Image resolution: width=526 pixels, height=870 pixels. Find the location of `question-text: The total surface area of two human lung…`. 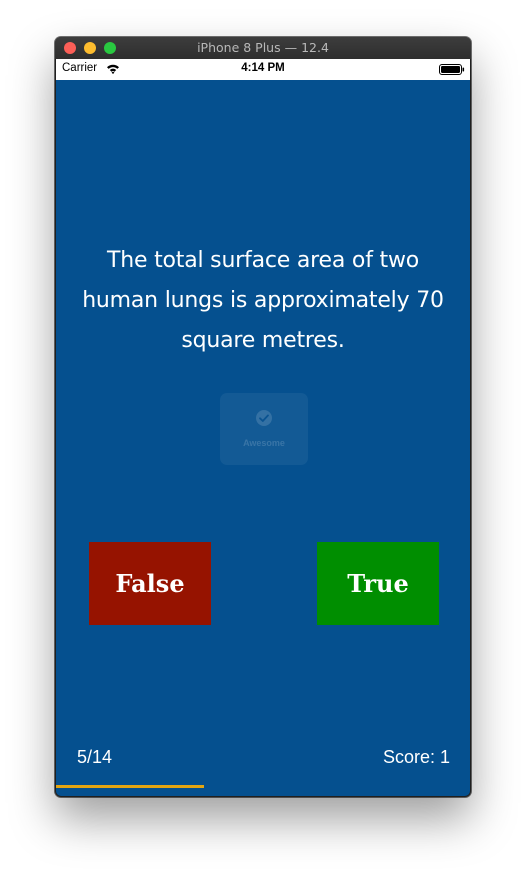

question-text: The total surface area of two human lung… is located at coordinates (263, 300).